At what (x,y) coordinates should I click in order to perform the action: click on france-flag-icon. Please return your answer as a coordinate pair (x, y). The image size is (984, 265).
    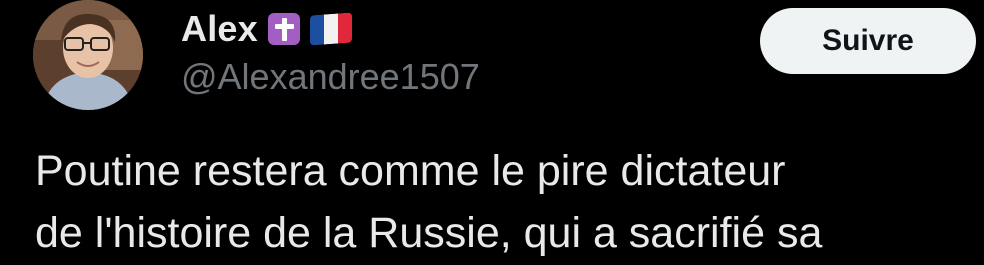
    Looking at the image, I should click on (330, 29).